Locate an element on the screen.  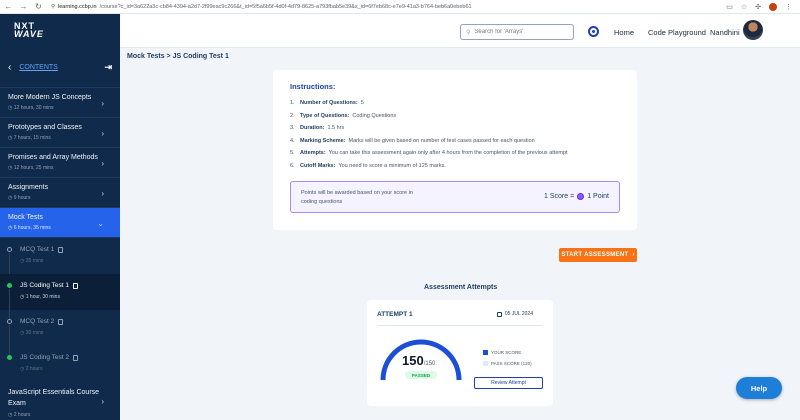
status-badge: PASSED is located at coordinates (421, 375).